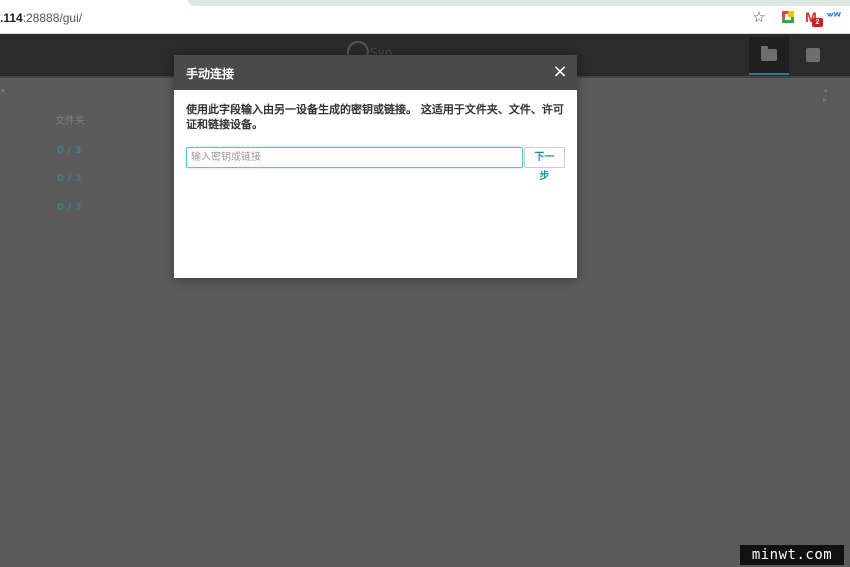 This screenshot has width=850, height=567. What do you see at coordinates (52, 18) in the screenshot?
I see `url-path: :28888/gui/` at bounding box center [52, 18].